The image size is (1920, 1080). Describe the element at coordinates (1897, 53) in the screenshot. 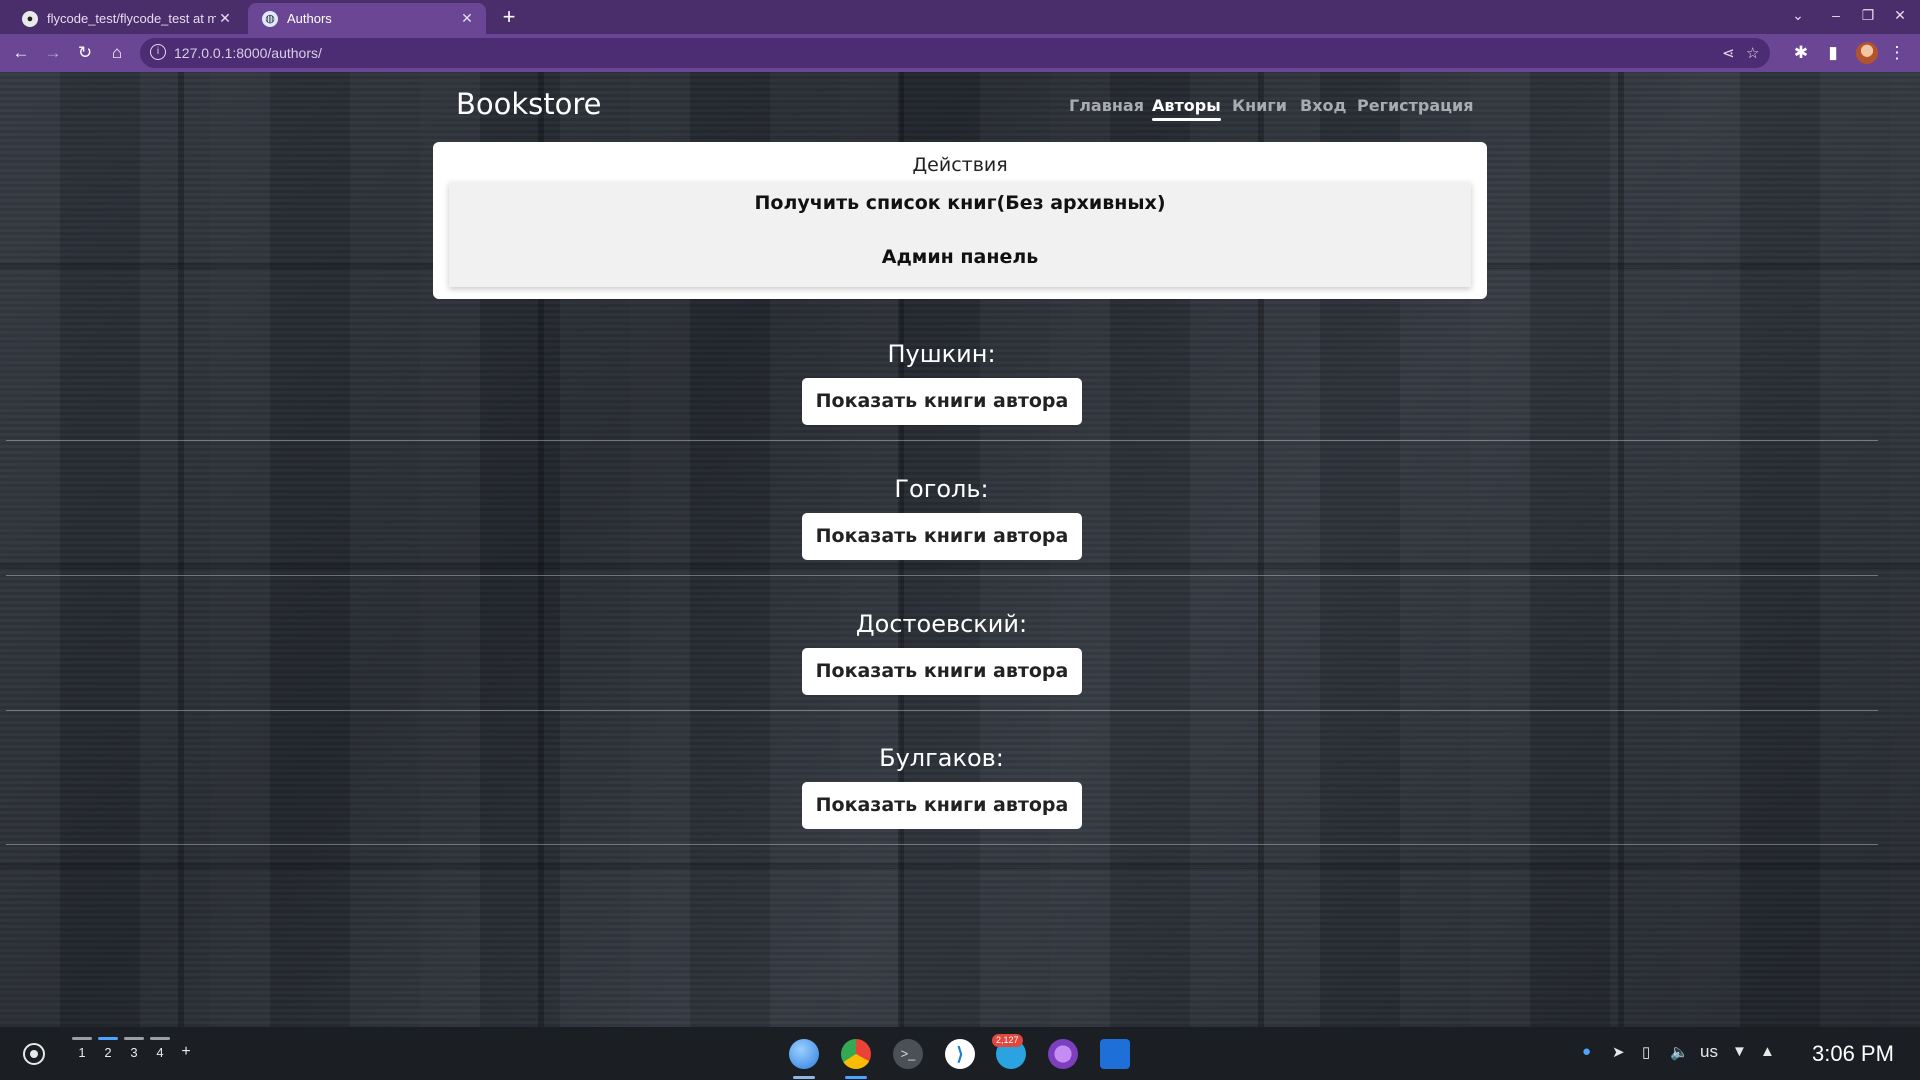

I see `menu-icon: ⋮` at that location.